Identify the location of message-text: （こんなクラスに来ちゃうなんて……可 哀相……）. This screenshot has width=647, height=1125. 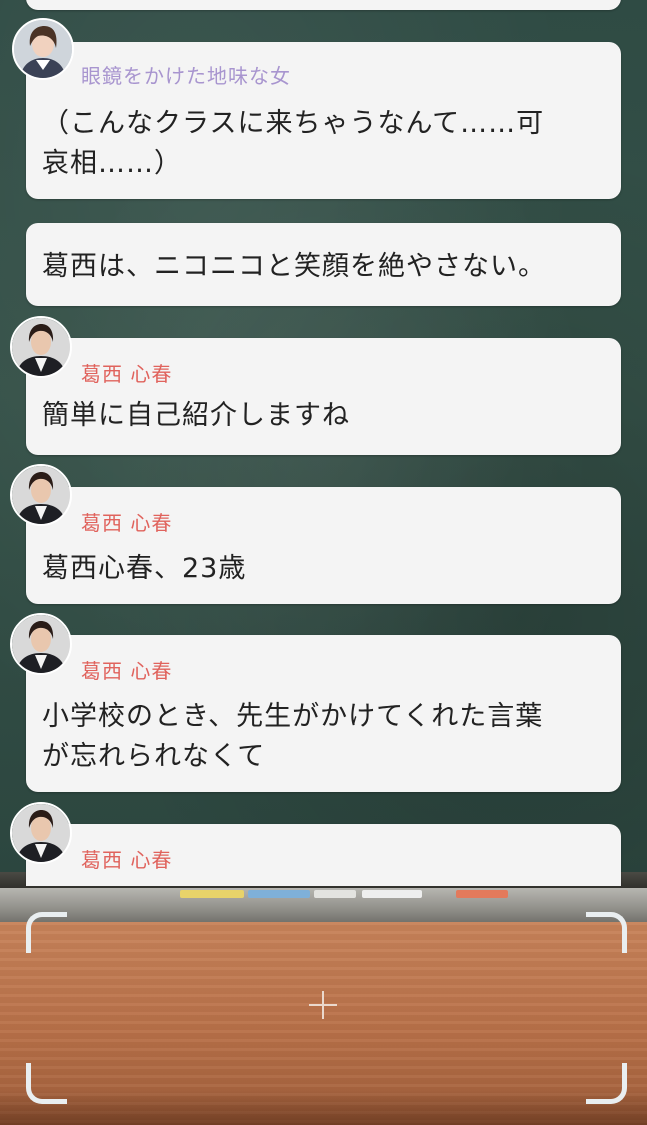
(311, 144).